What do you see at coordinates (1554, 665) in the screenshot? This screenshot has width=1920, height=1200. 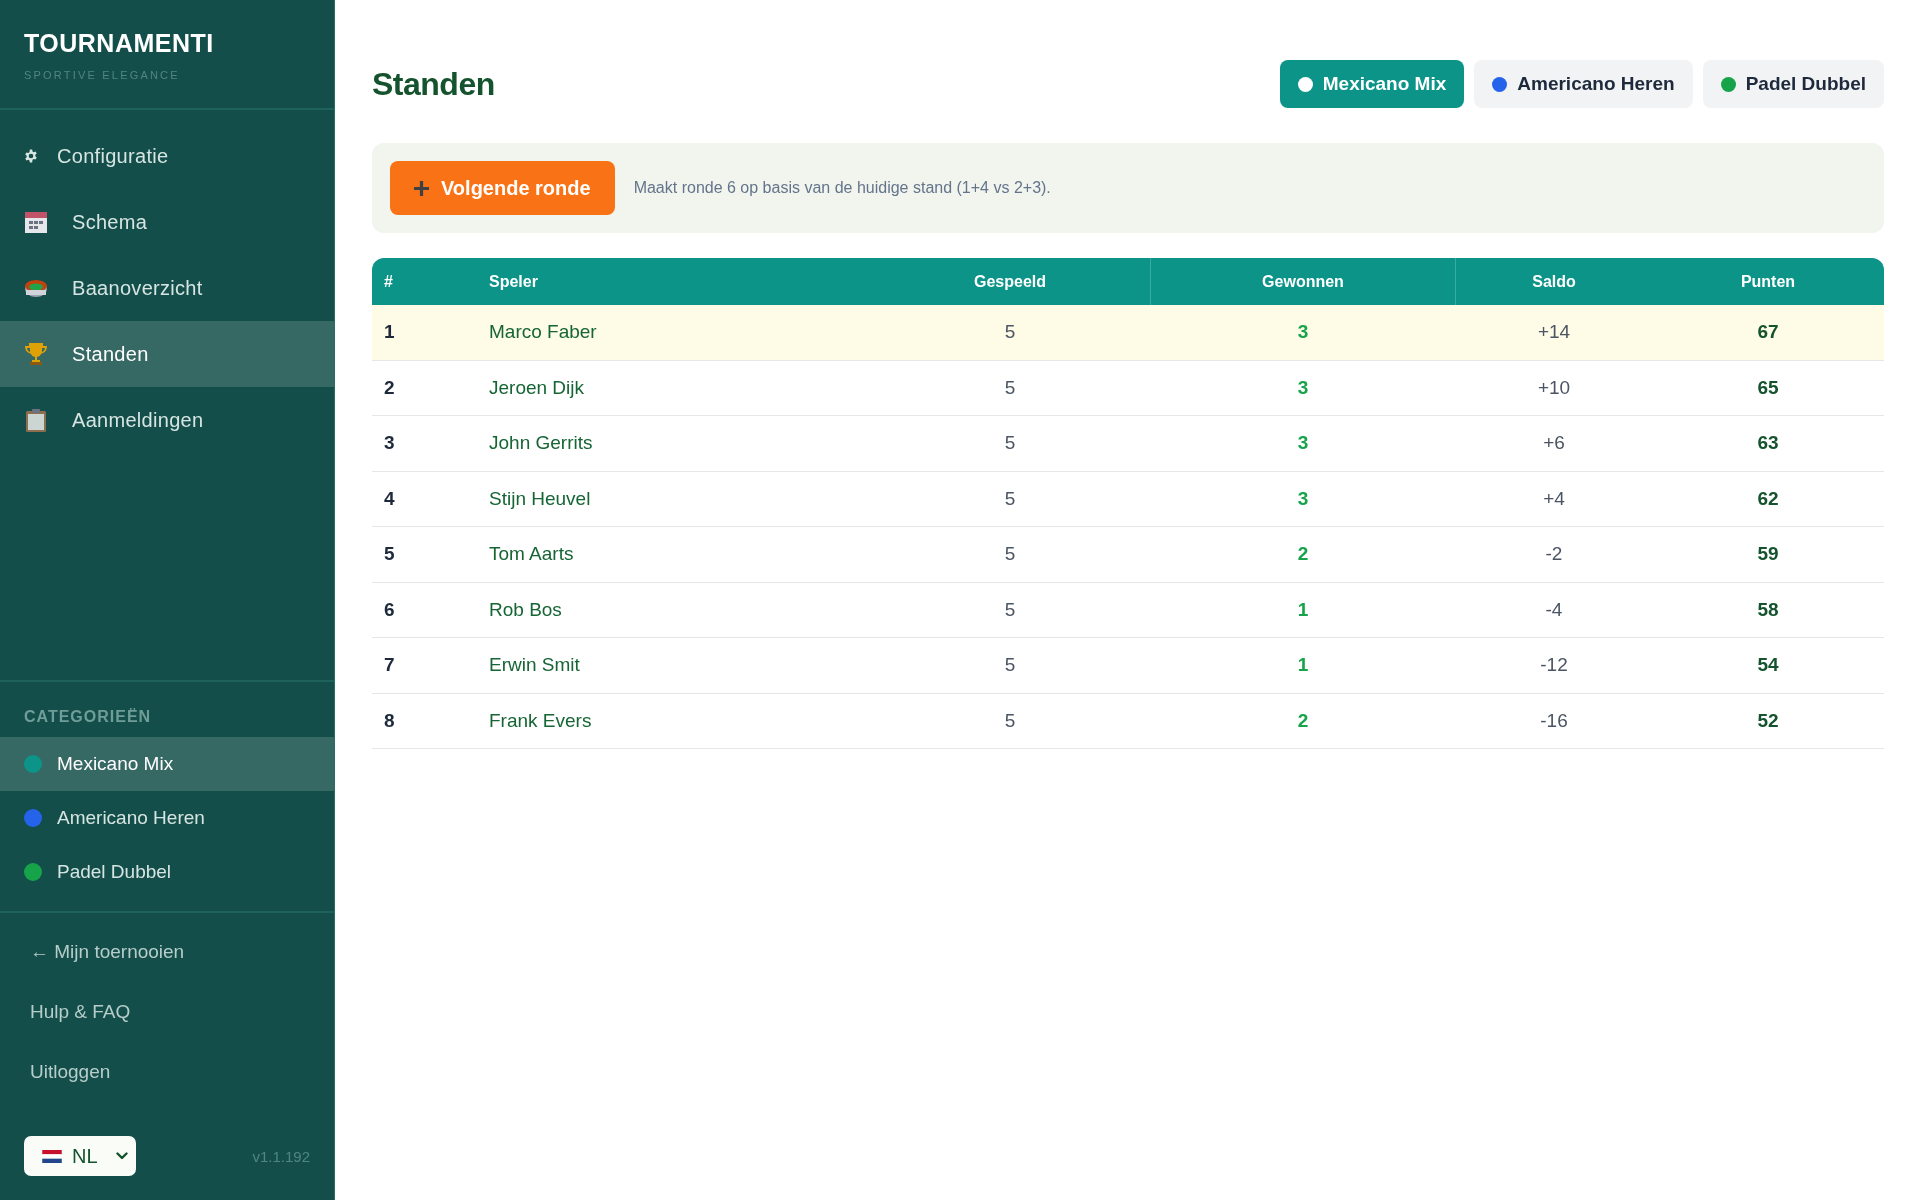 I see `balance-cell-text: -12` at bounding box center [1554, 665].